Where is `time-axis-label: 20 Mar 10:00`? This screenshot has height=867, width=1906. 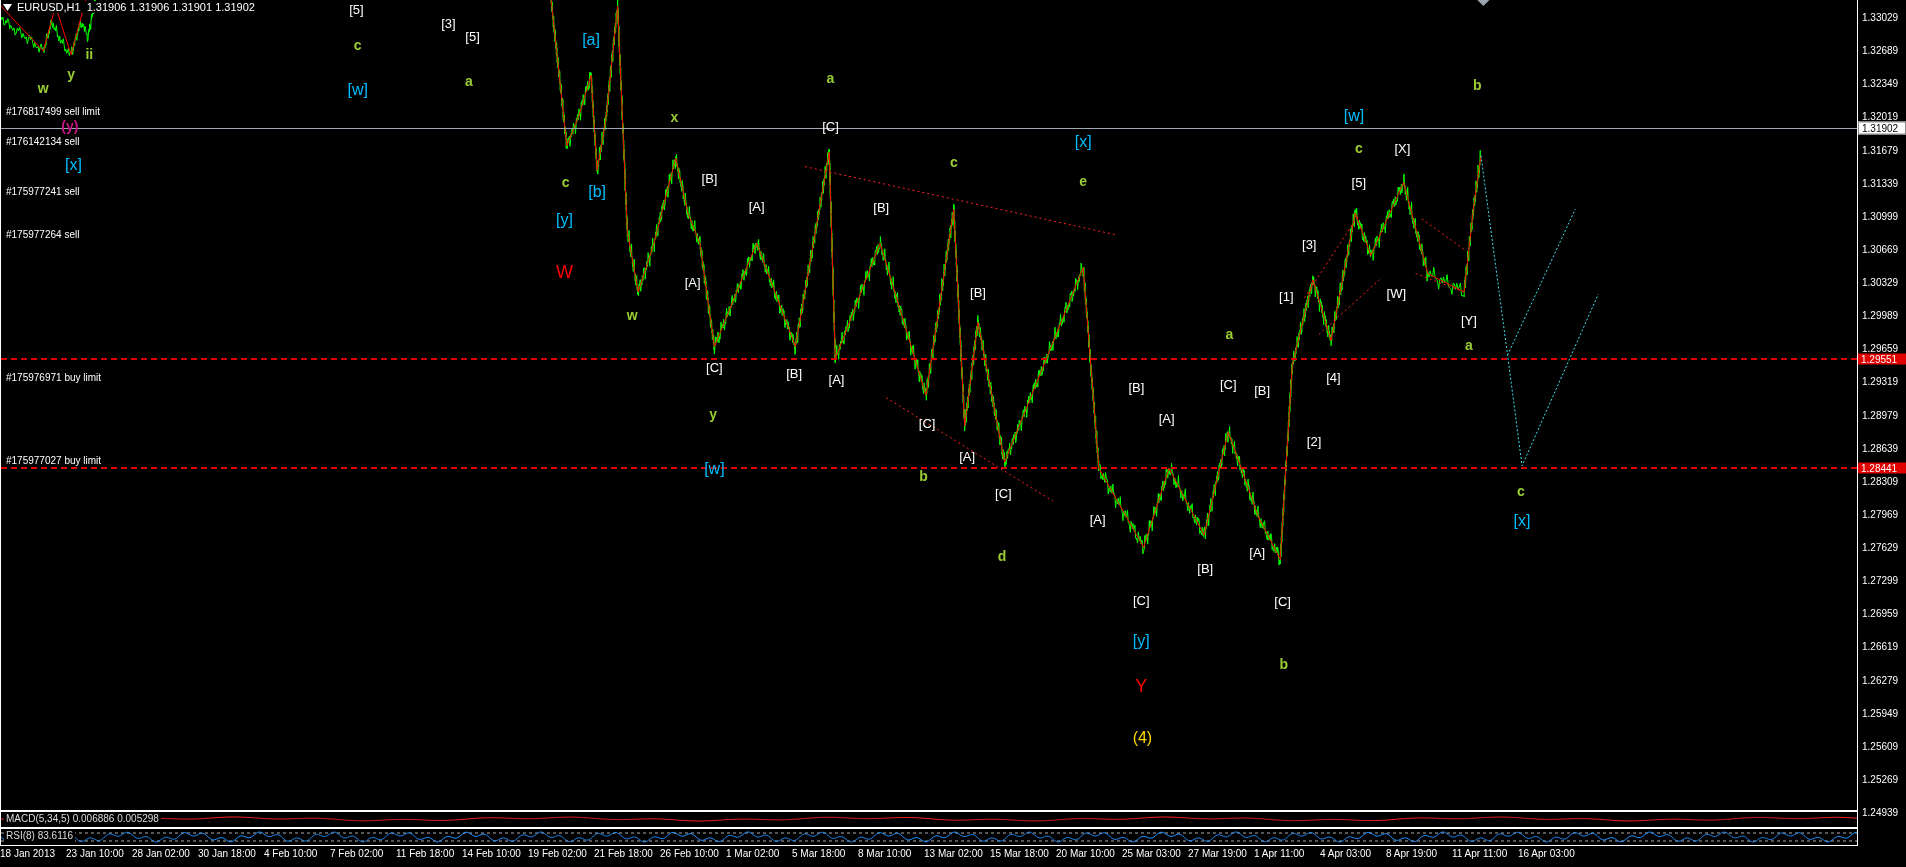 time-axis-label: 20 Mar 10:00 is located at coordinates (1086, 854).